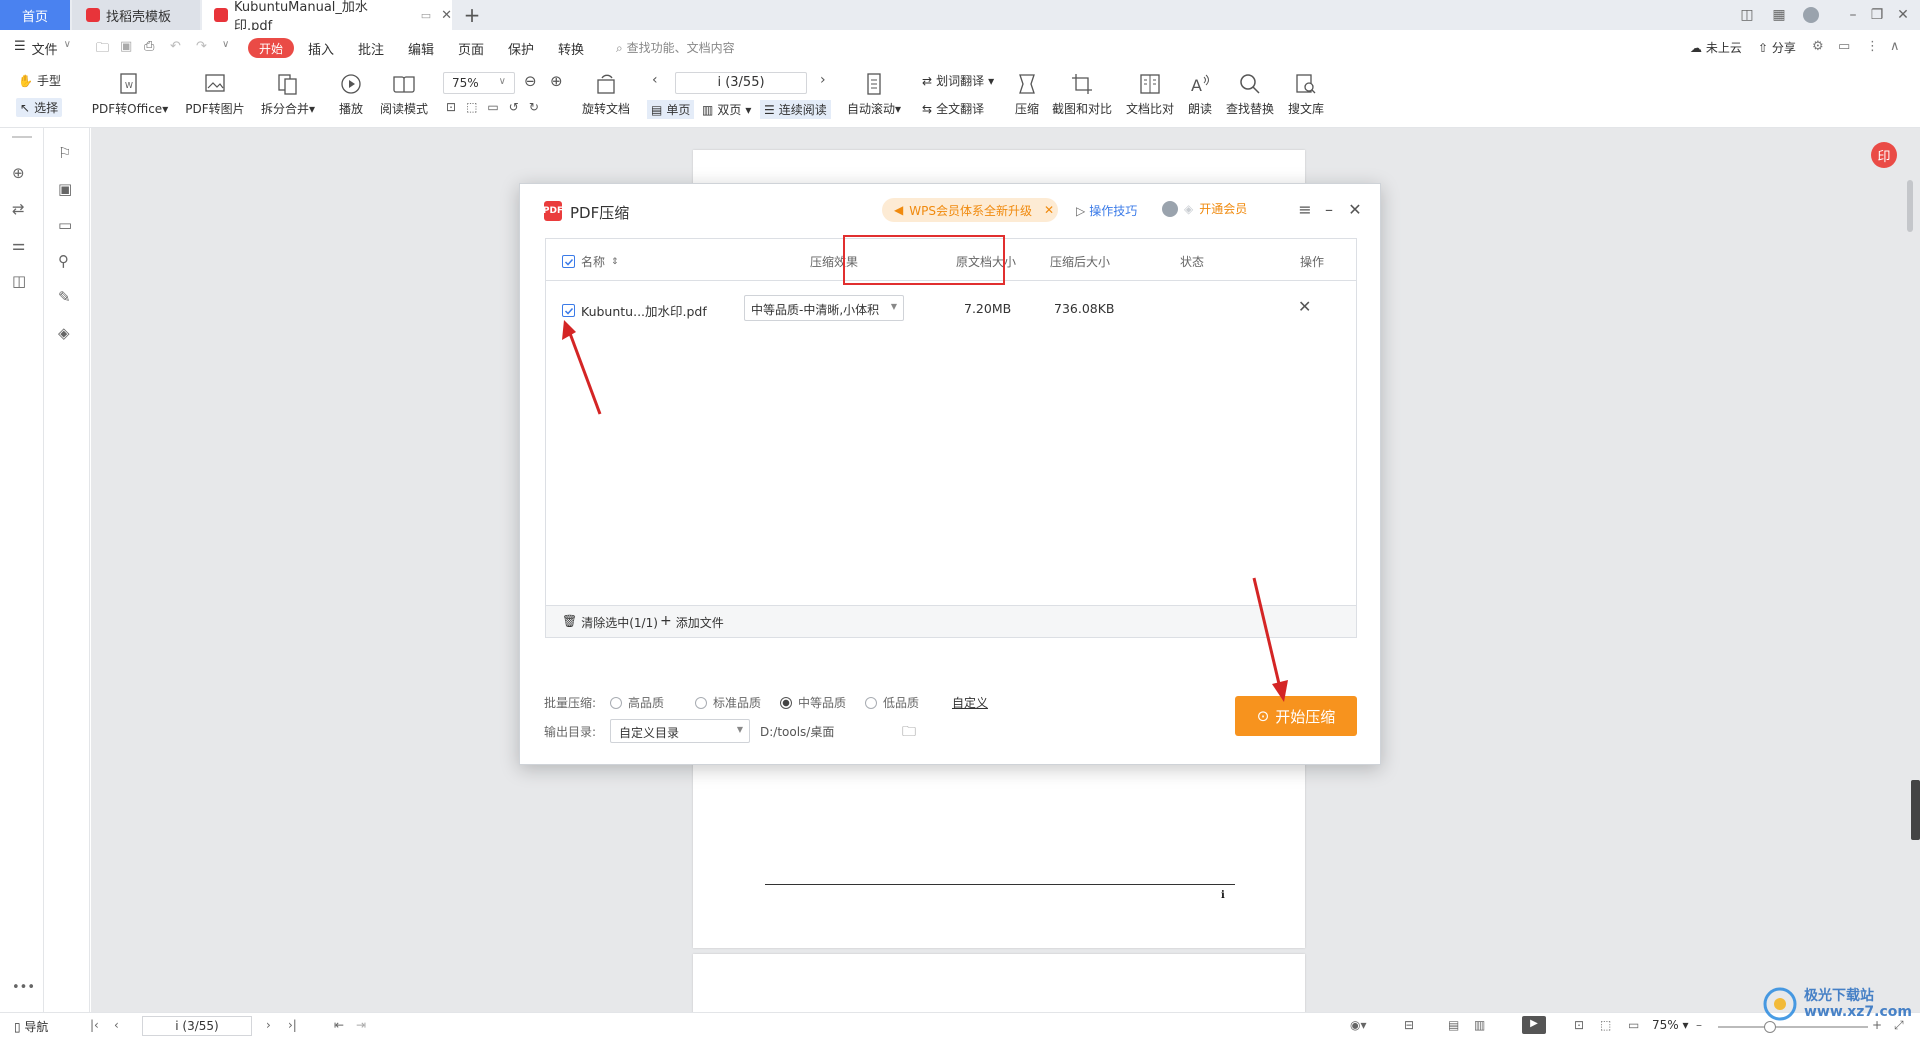 The height and width of the screenshot is (1040, 1920). Describe the element at coordinates (321, 48) in the screenshot. I see `menu-insert: 插入` at that location.